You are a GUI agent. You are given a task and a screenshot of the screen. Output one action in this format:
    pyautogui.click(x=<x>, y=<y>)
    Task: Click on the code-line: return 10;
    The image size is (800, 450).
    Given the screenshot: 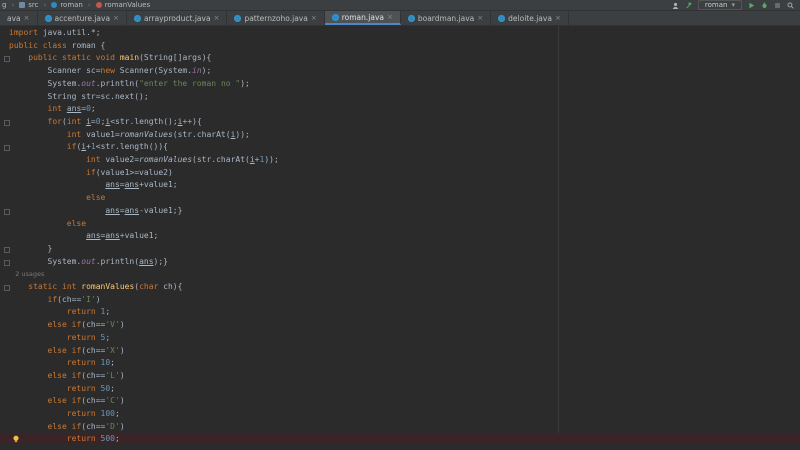 What is the action you would take?
    pyautogui.click(x=400, y=363)
    